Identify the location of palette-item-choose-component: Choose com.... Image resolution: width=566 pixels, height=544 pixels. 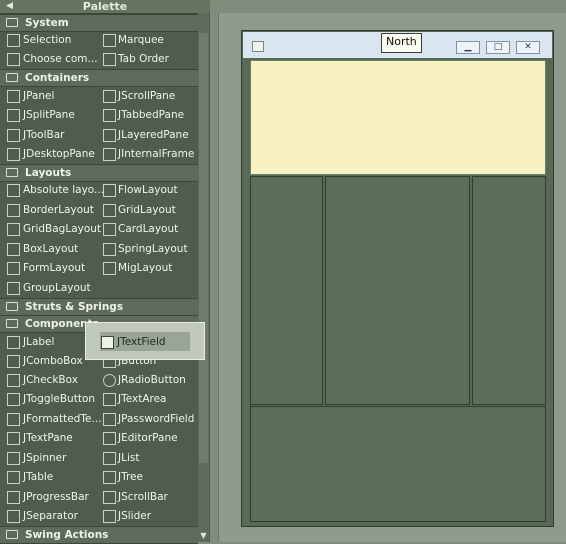
(53, 59).